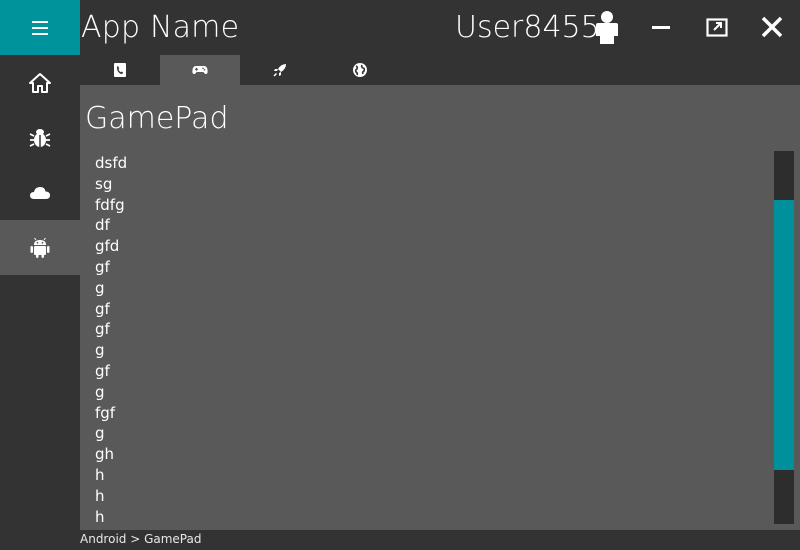 Image resolution: width=800 pixels, height=550 pixels. What do you see at coordinates (111, 184) in the screenshot?
I see `list-item: sg` at bounding box center [111, 184].